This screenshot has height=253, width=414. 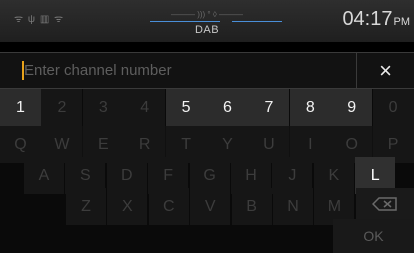 I want to click on close-icon: ×, so click(x=385, y=70).